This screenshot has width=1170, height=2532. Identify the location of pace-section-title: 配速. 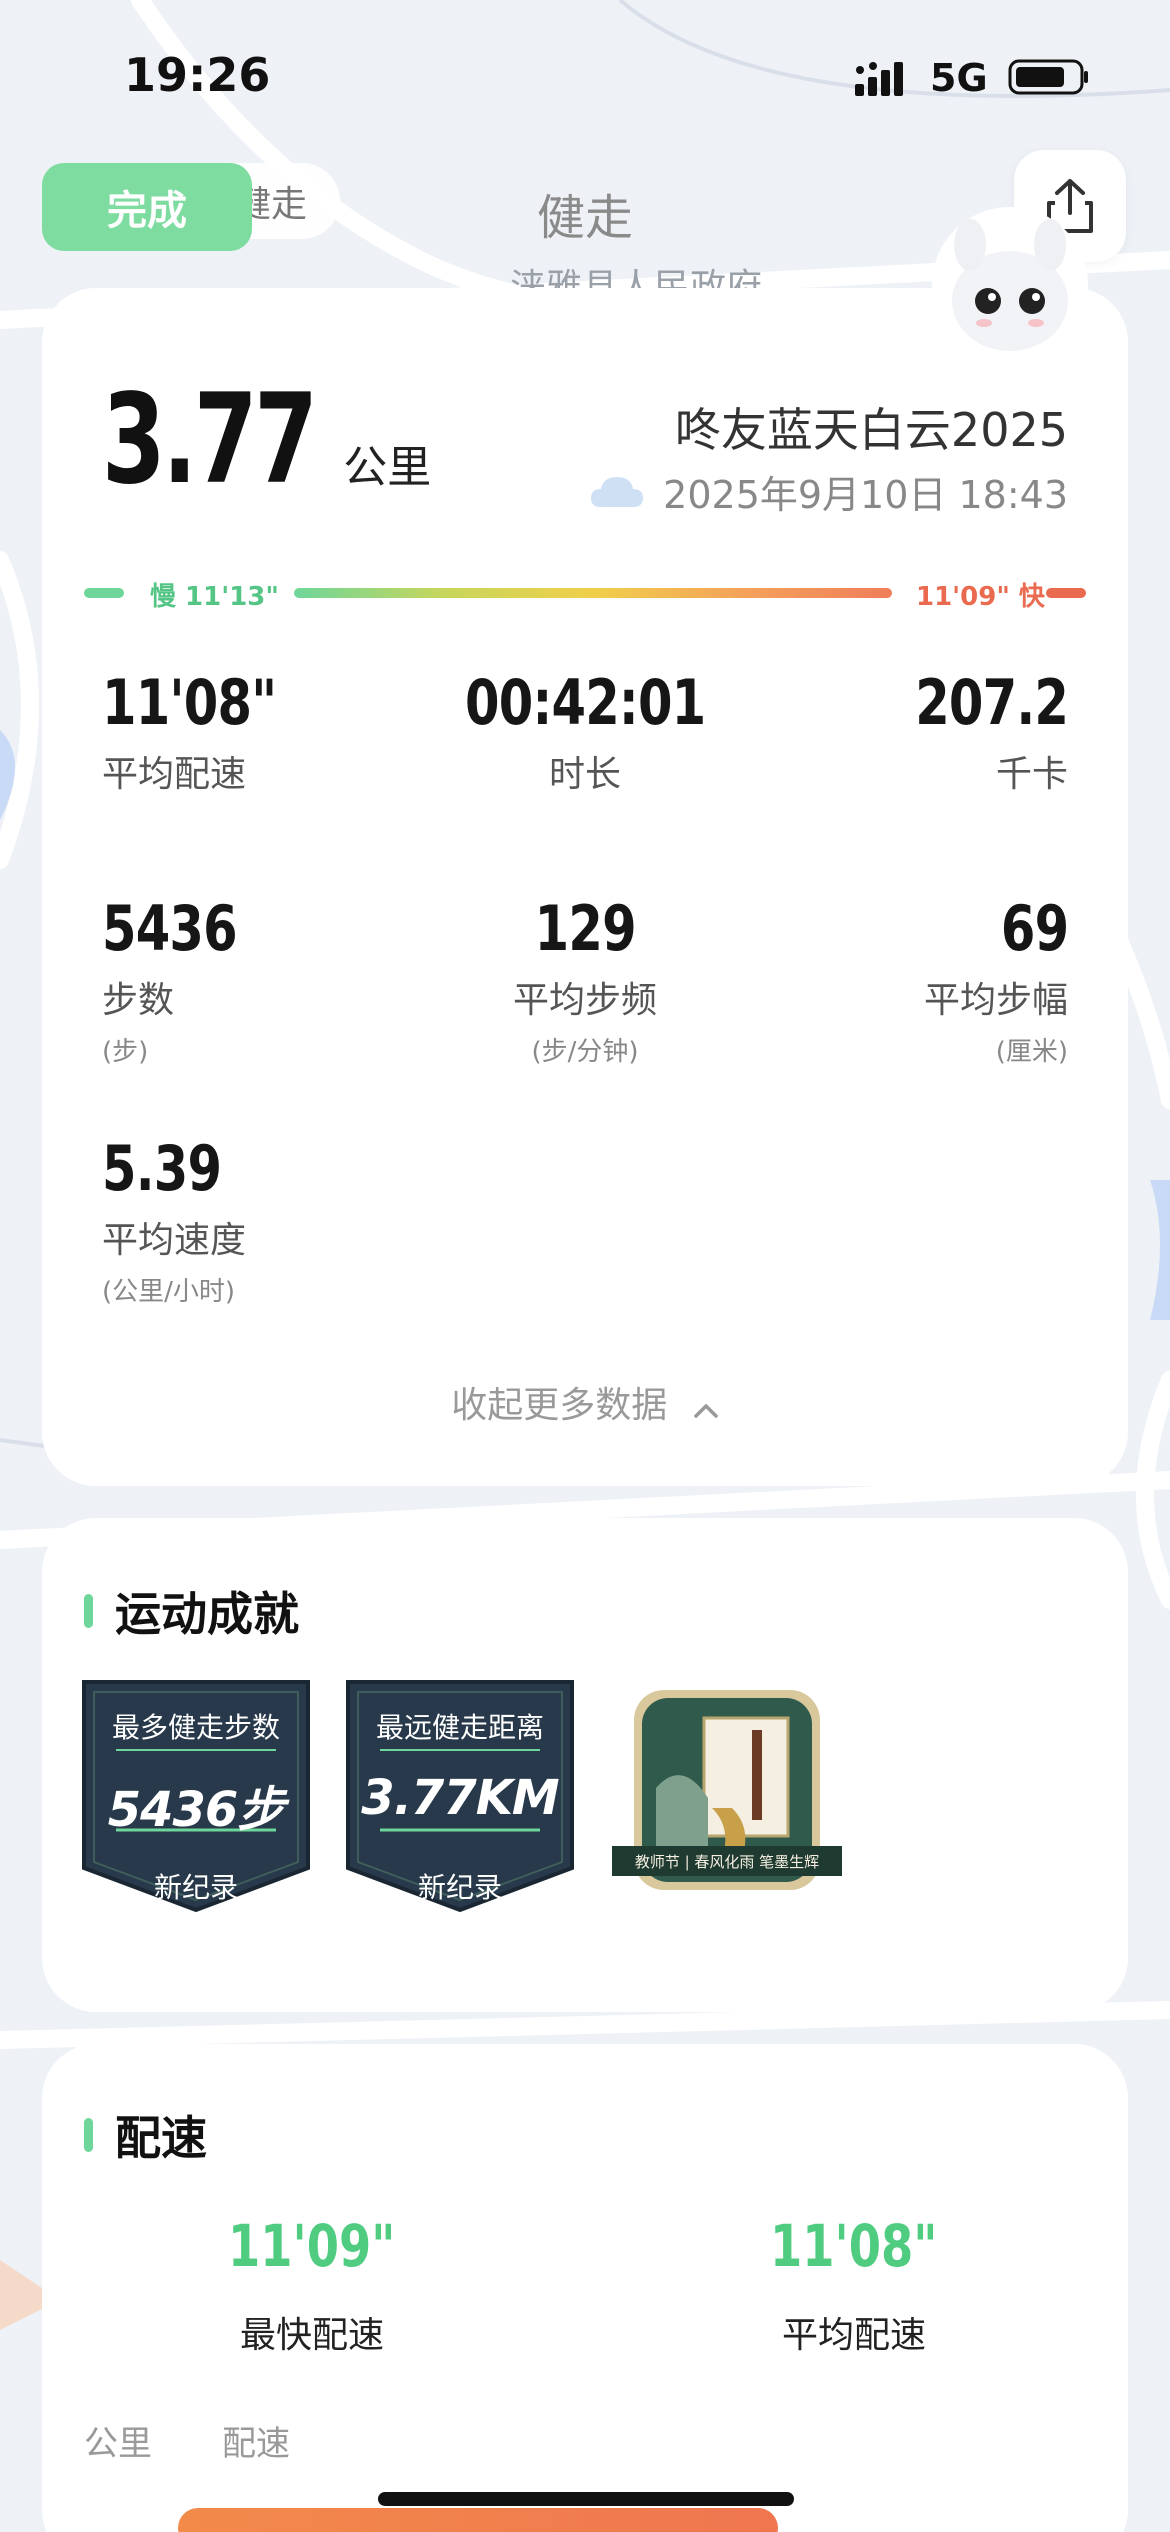
(145, 2135).